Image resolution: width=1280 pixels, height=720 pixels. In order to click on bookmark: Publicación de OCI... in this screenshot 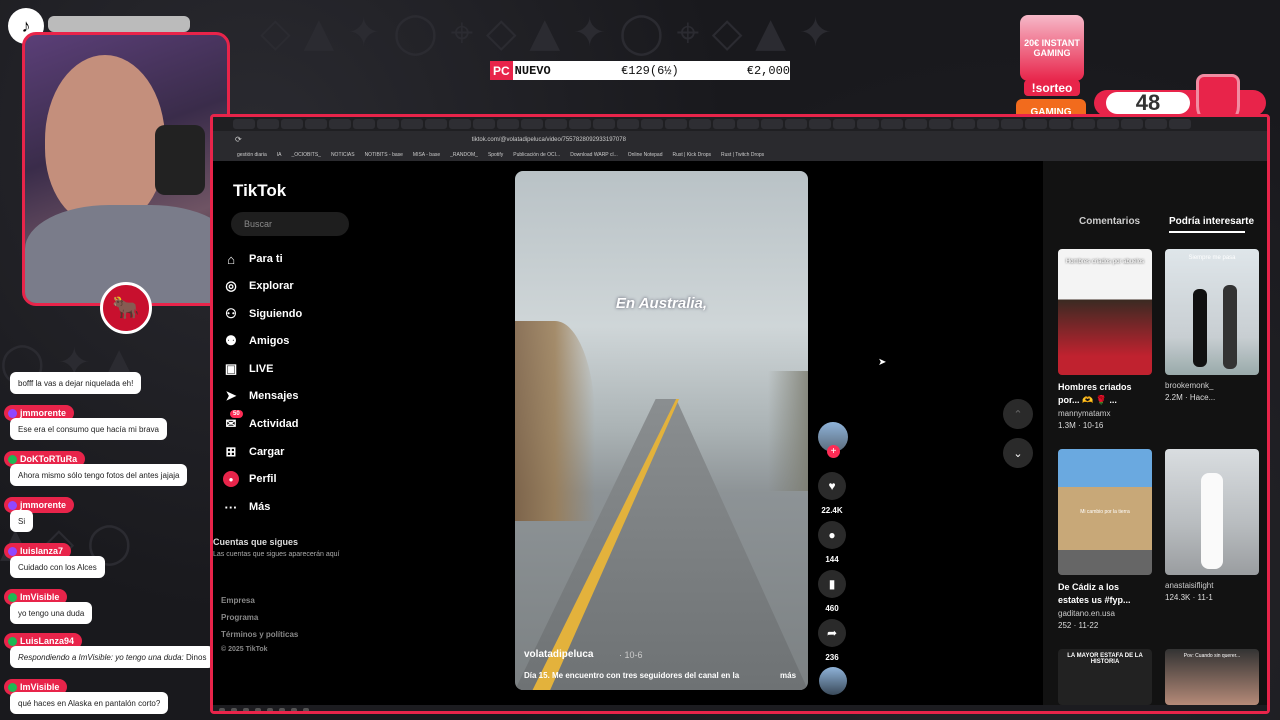, I will do `click(536, 155)`.